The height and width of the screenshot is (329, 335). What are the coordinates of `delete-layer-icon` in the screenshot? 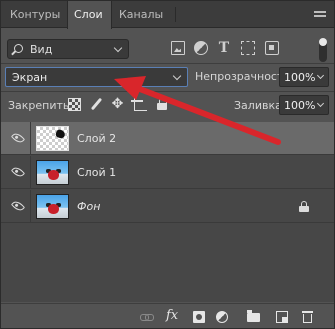 It's located at (307, 317).